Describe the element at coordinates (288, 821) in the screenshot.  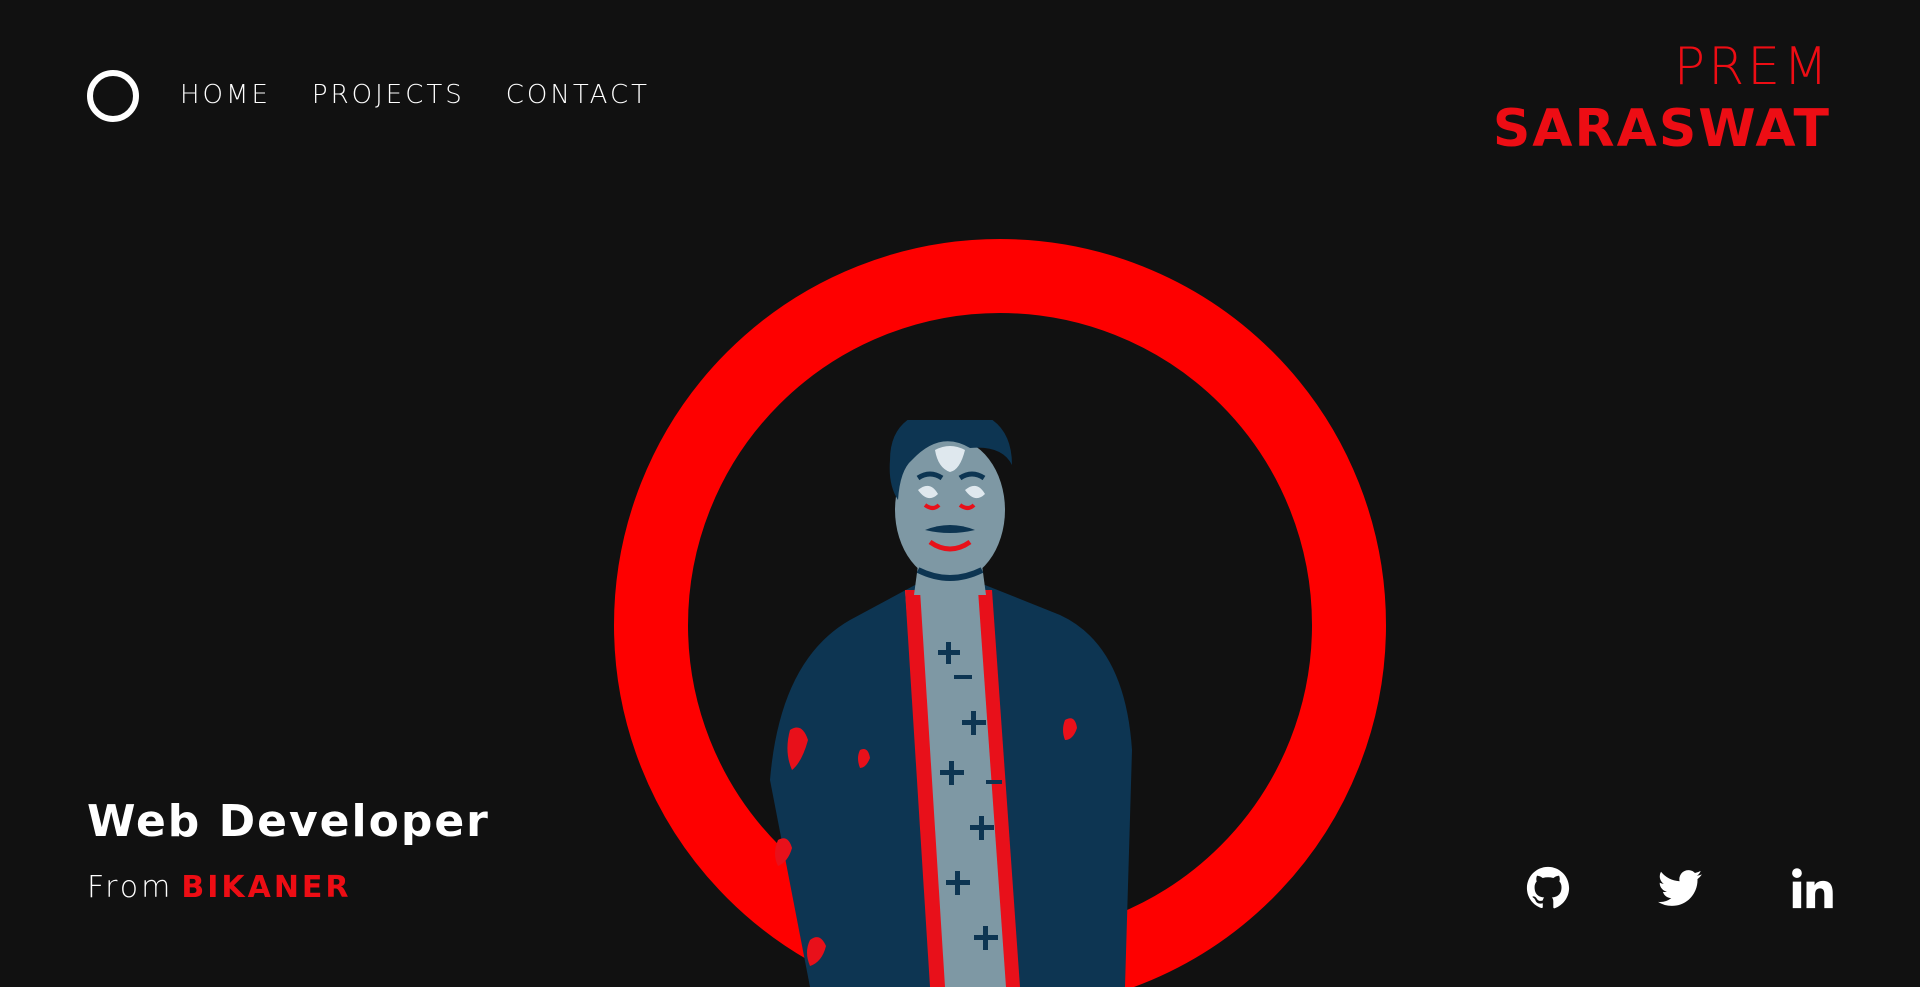
I see `role-title: Web Developer` at that location.